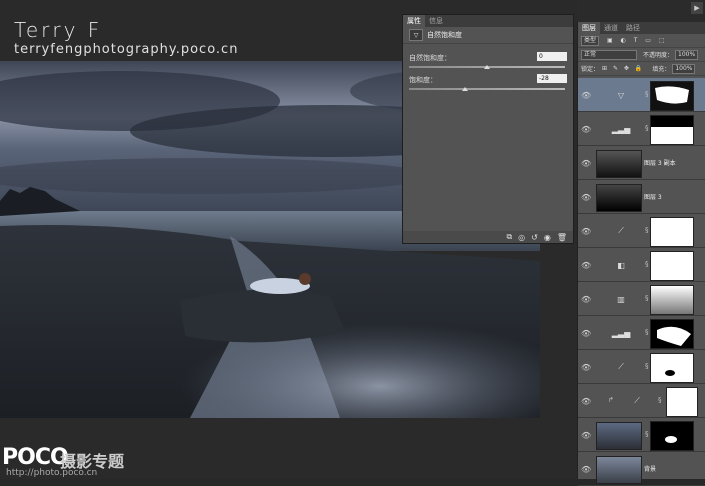 The image size is (705, 486). Describe the element at coordinates (641, 95) in the screenshot. I see `layer-vibrance: 👁 ▽ §` at that location.